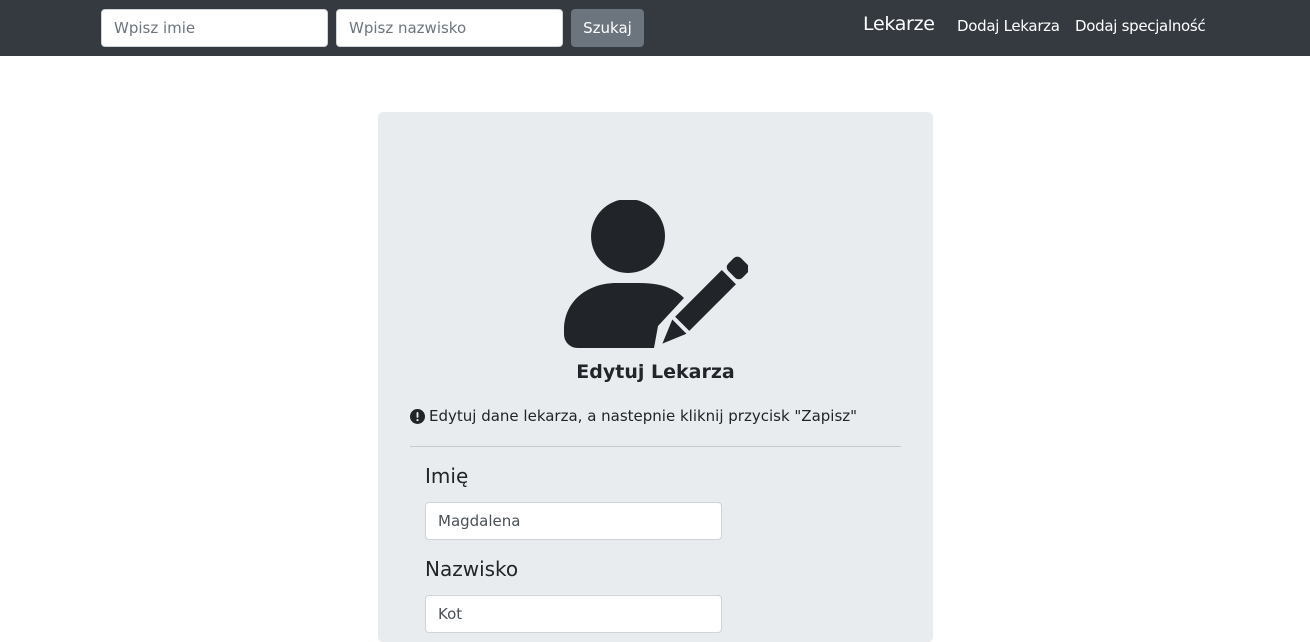 This screenshot has width=1310, height=642. Describe the element at coordinates (655, 446) in the screenshot. I see `divider` at that location.